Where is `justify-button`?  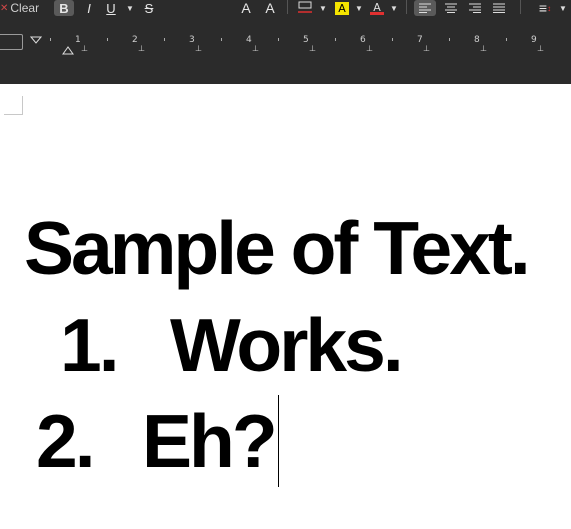
justify-button is located at coordinates (499, 8).